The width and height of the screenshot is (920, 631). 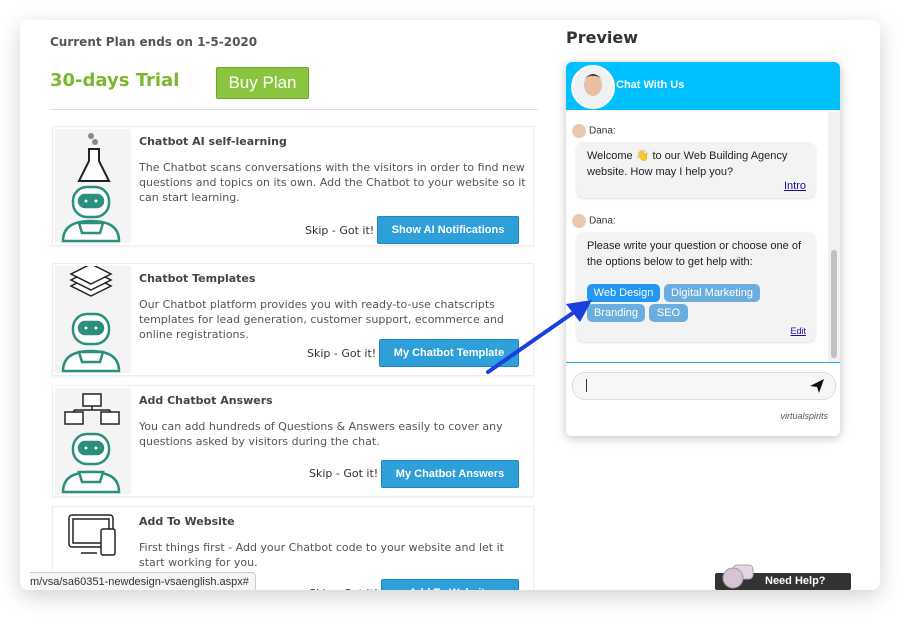 What do you see at coordinates (93, 186) in the screenshot?
I see `flask-robot-icon` at bounding box center [93, 186].